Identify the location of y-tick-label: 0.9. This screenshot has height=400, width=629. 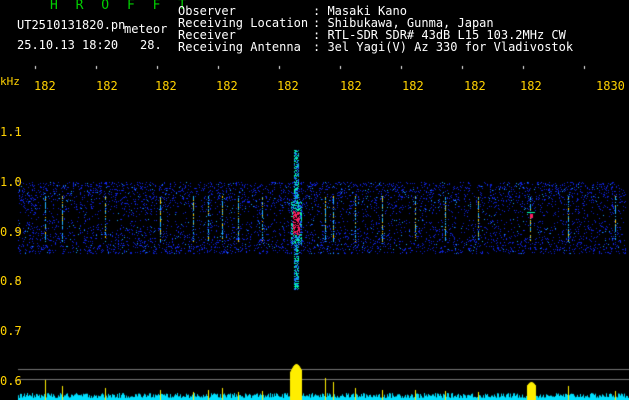
(11, 232).